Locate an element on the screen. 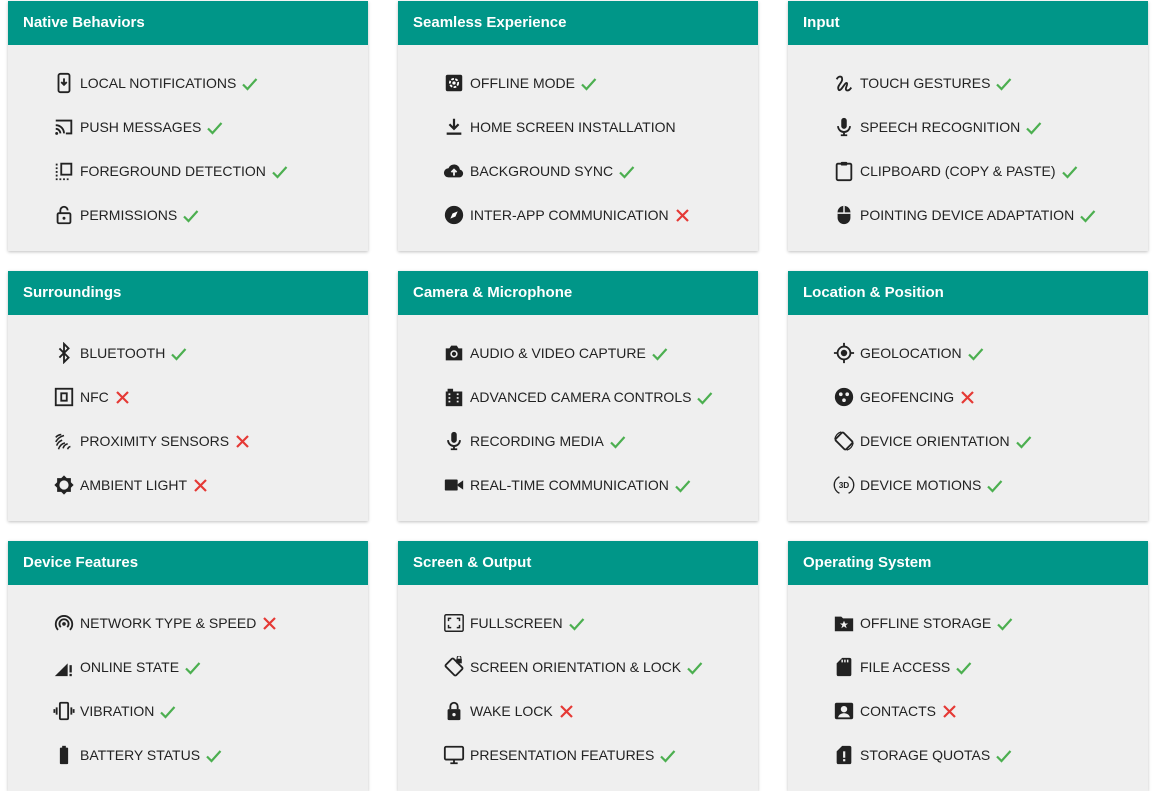 This screenshot has width=1157, height=791. feature-item: 3D DEVICE MOTIONS is located at coordinates (917, 485).